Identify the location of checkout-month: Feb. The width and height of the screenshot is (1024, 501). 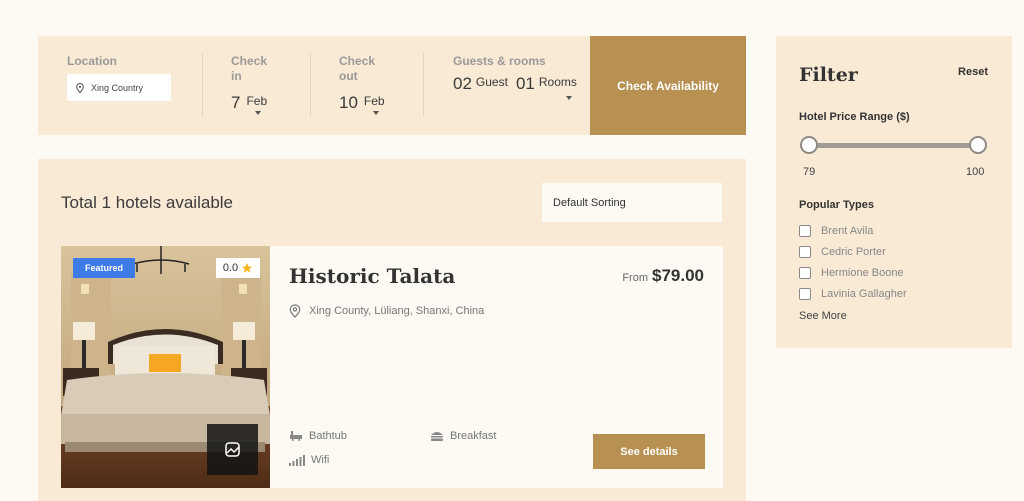
(374, 101).